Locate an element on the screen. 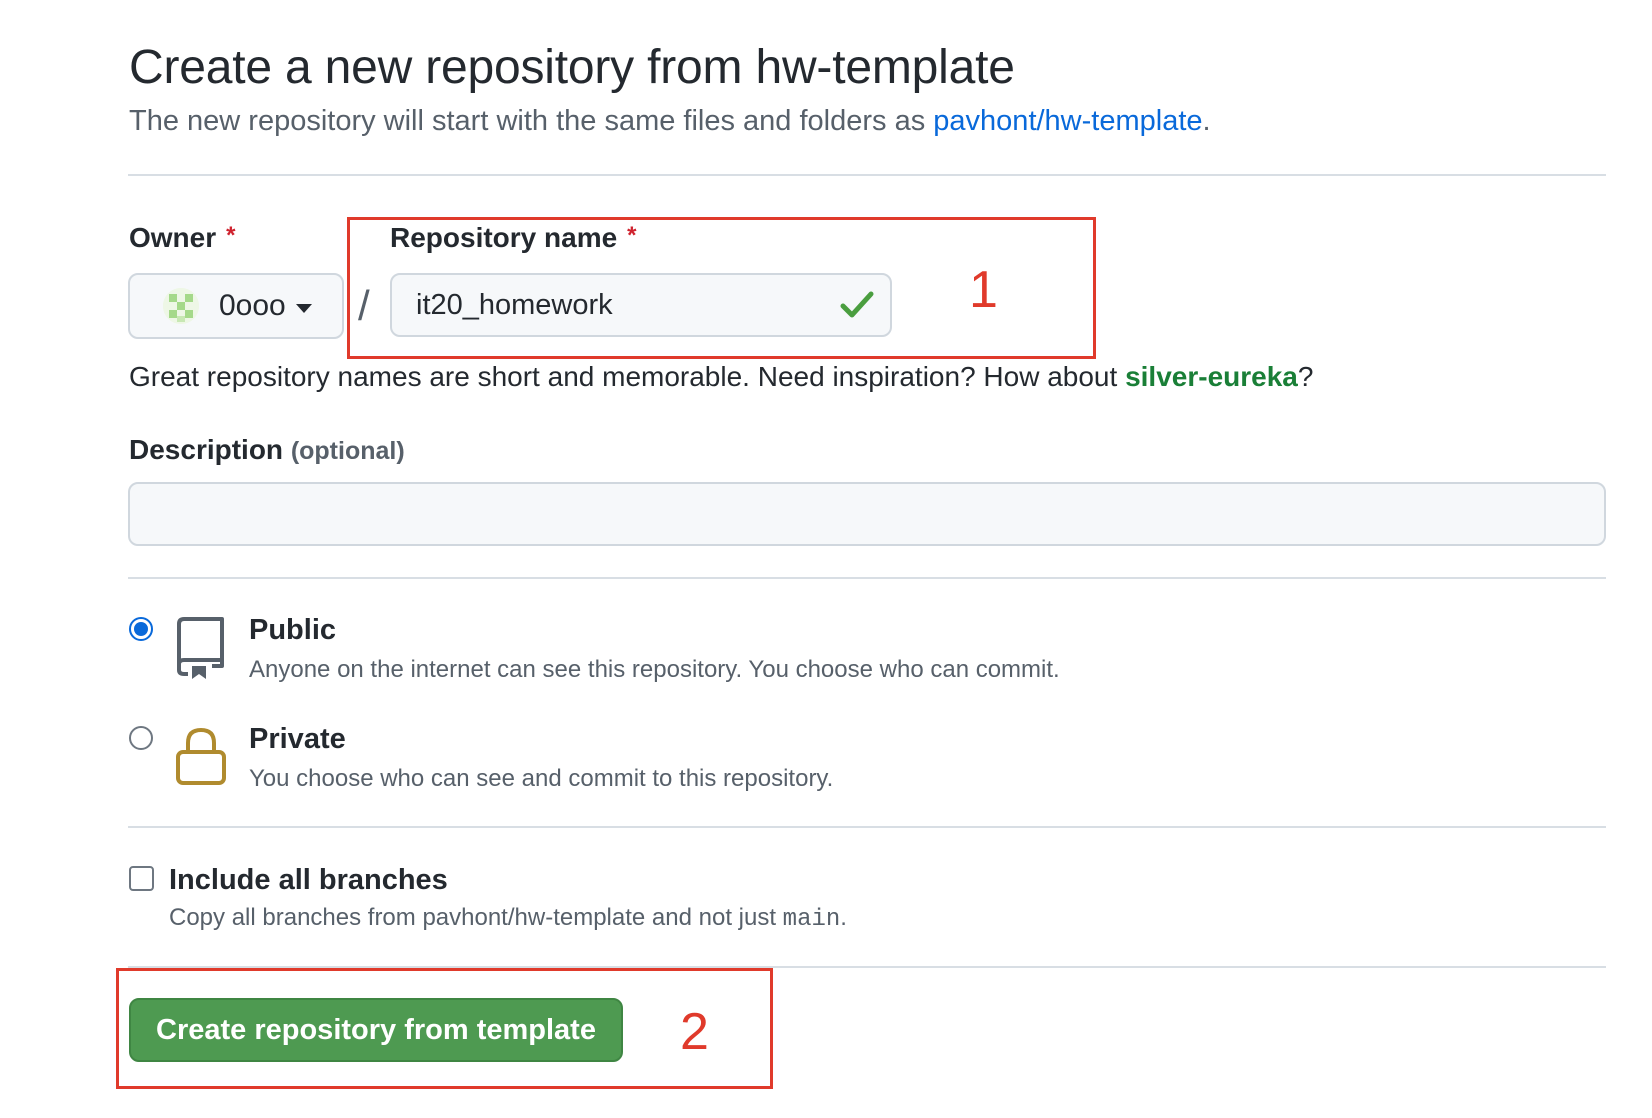 This screenshot has width=1652, height=1118. private-radio is located at coordinates (141, 738).